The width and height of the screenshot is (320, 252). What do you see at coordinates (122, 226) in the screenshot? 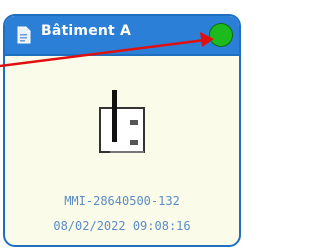
I see `device-timestamp-label: 08/02/2022 09:08:16` at bounding box center [122, 226].